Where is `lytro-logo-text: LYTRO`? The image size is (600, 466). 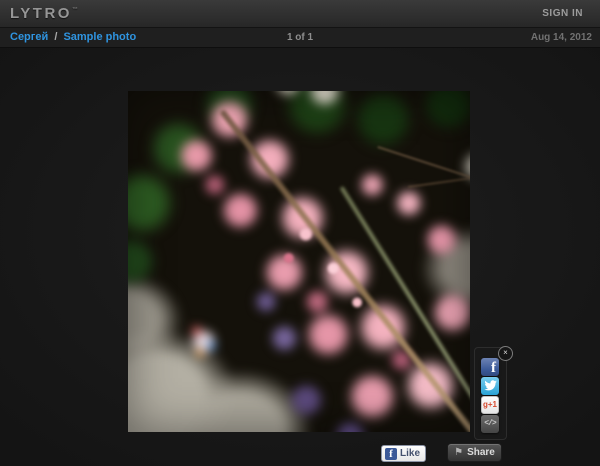 lytro-logo-text: LYTRO is located at coordinates (41, 13).